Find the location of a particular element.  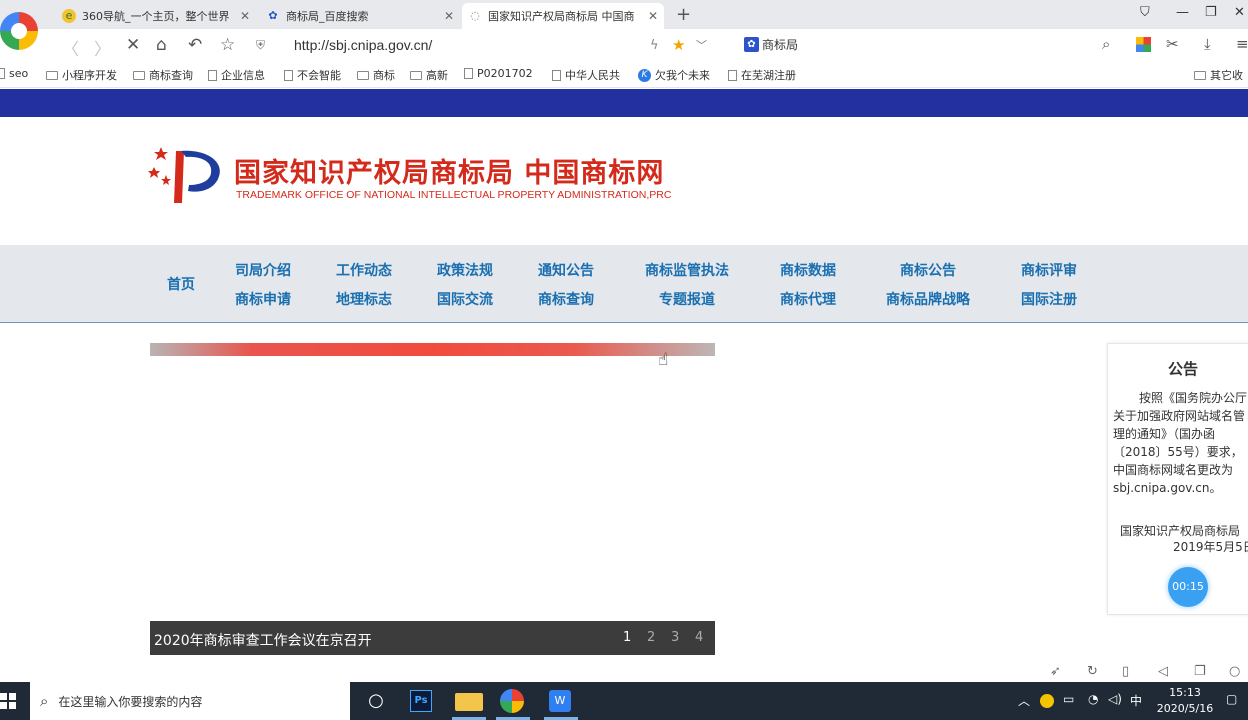

refresh-icon: ↻ is located at coordinates (1092, 671).